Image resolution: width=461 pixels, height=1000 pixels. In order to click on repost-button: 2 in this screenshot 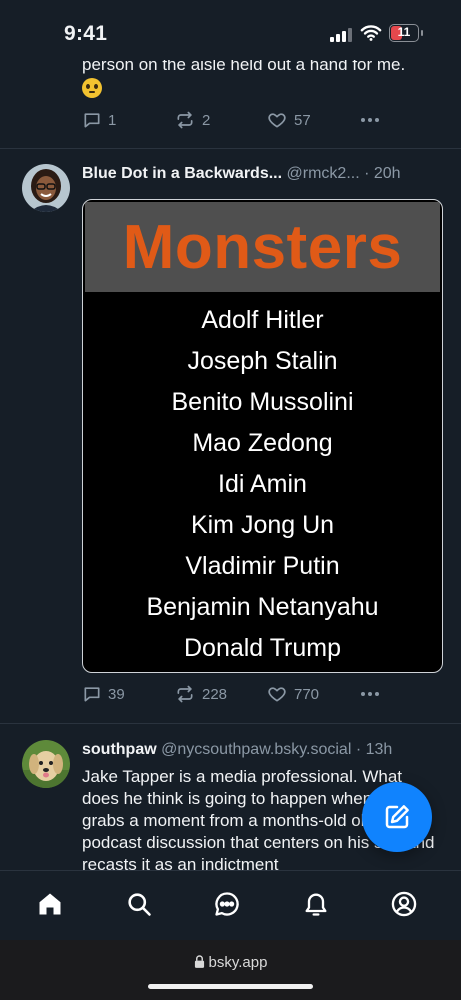, I will do `click(192, 120)`.